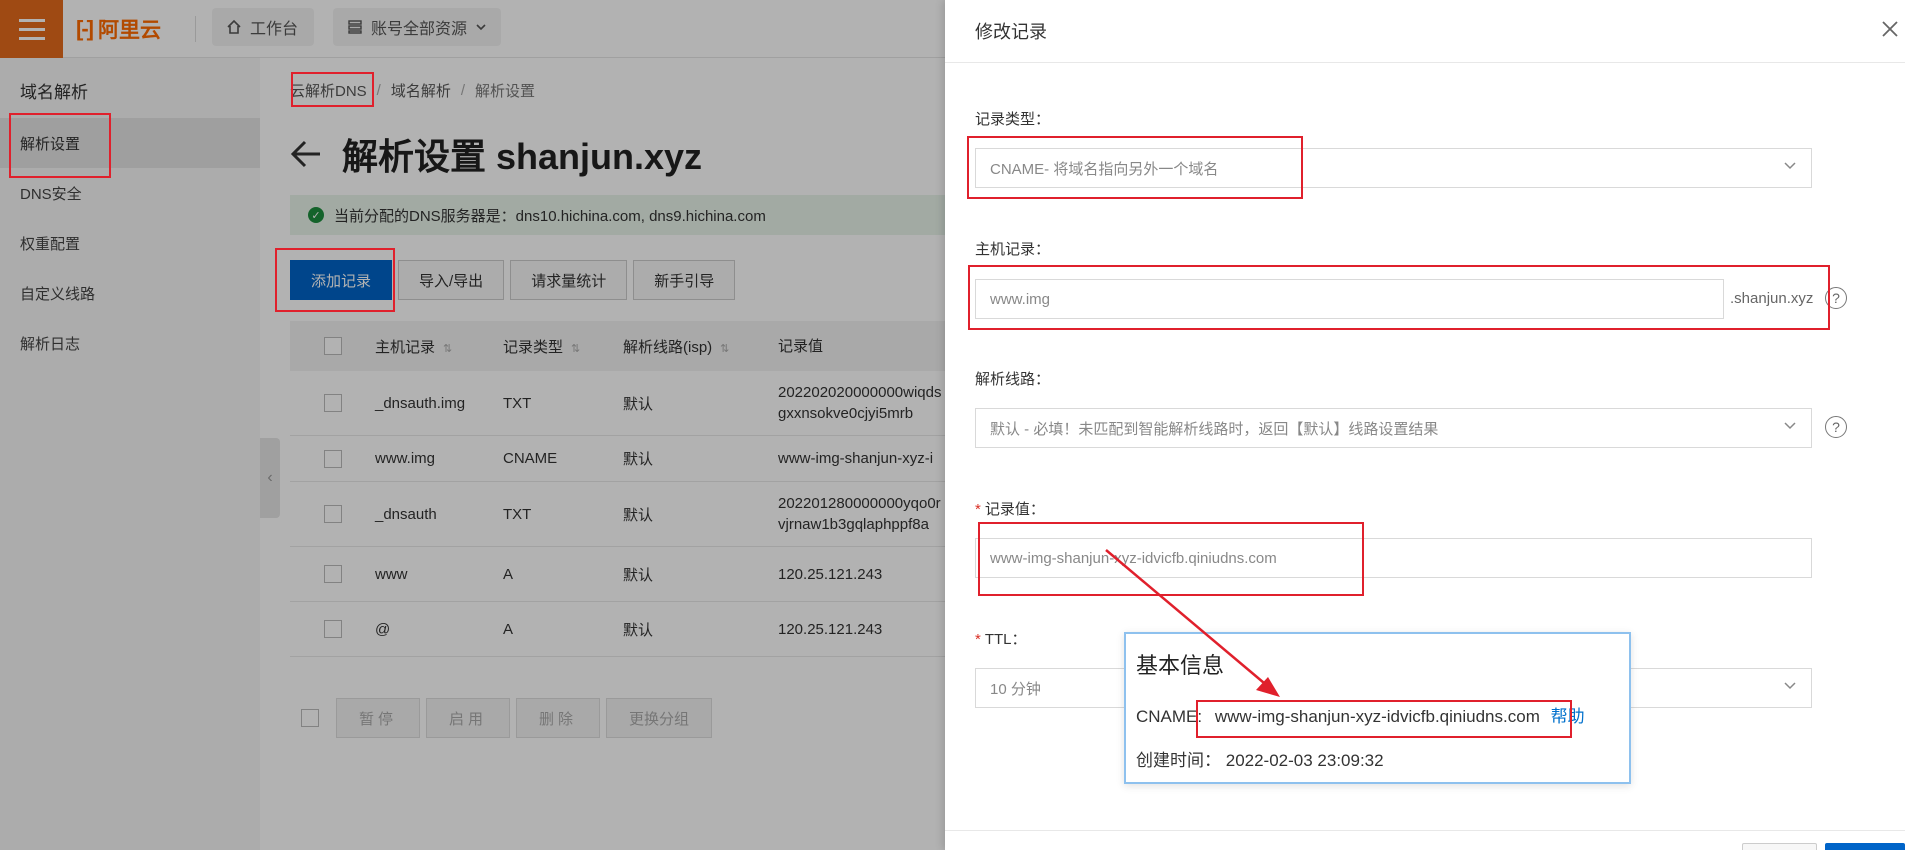 This screenshot has height=850, width=1905. I want to click on host-record-value: www.img, so click(1020, 299).